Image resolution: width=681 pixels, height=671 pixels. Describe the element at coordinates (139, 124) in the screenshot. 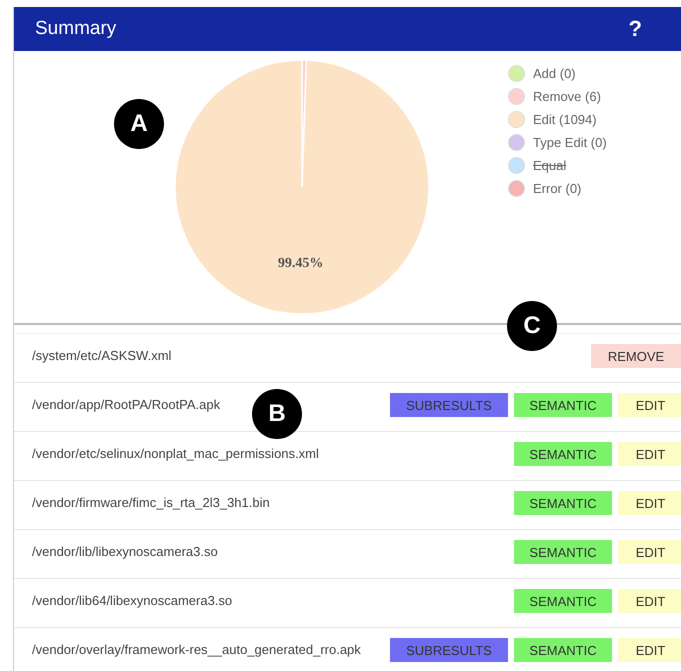

I see `callout-marker: A` at that location.